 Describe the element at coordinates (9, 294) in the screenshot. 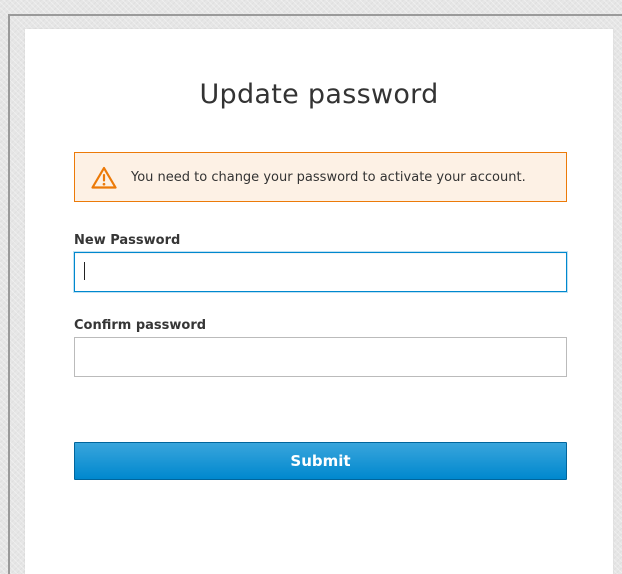

I see `window-frame-left` at that location.